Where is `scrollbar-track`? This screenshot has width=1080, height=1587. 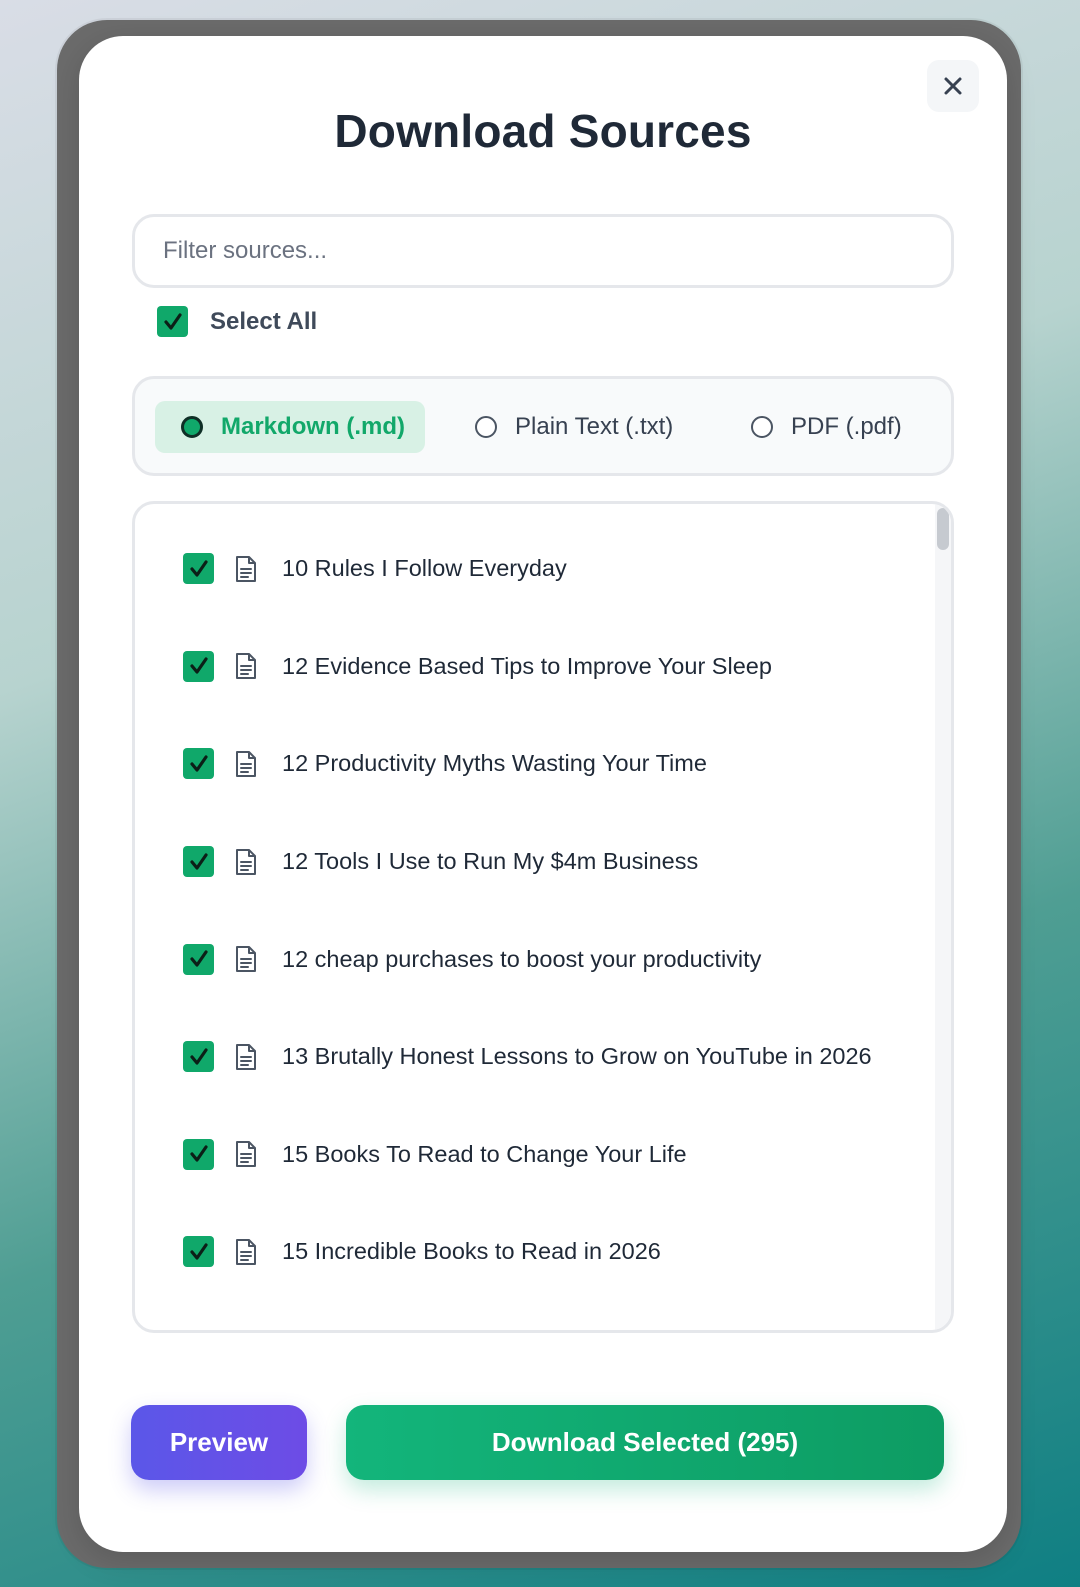 scrollbar-track is located at coordinates (943, 917).